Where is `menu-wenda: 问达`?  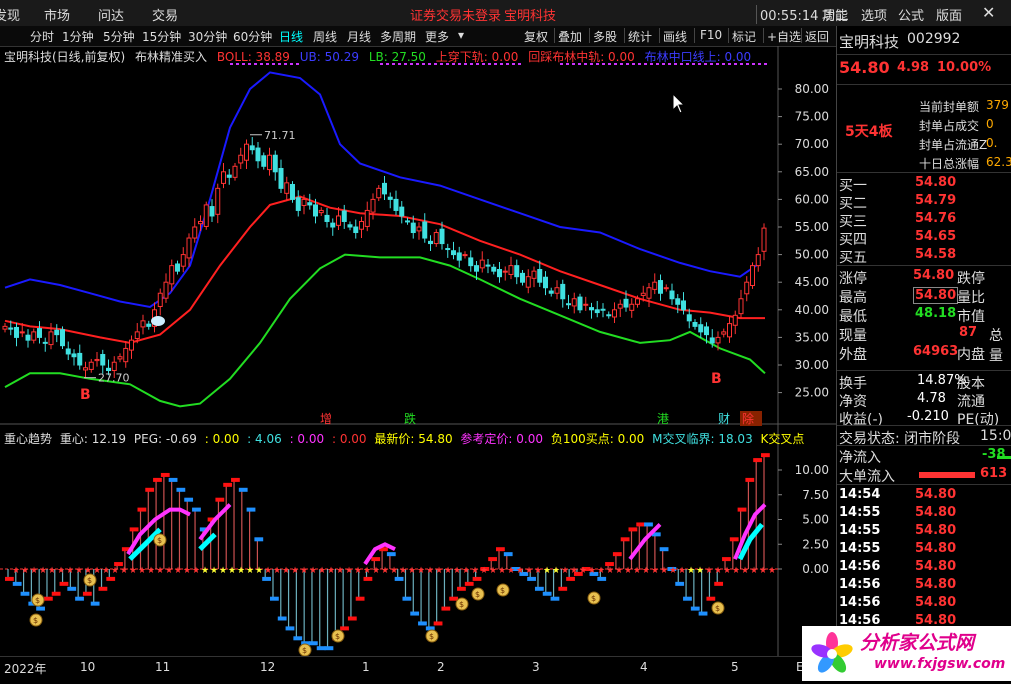
menu-wenda: 问达 is located at coordinates (111, 14).